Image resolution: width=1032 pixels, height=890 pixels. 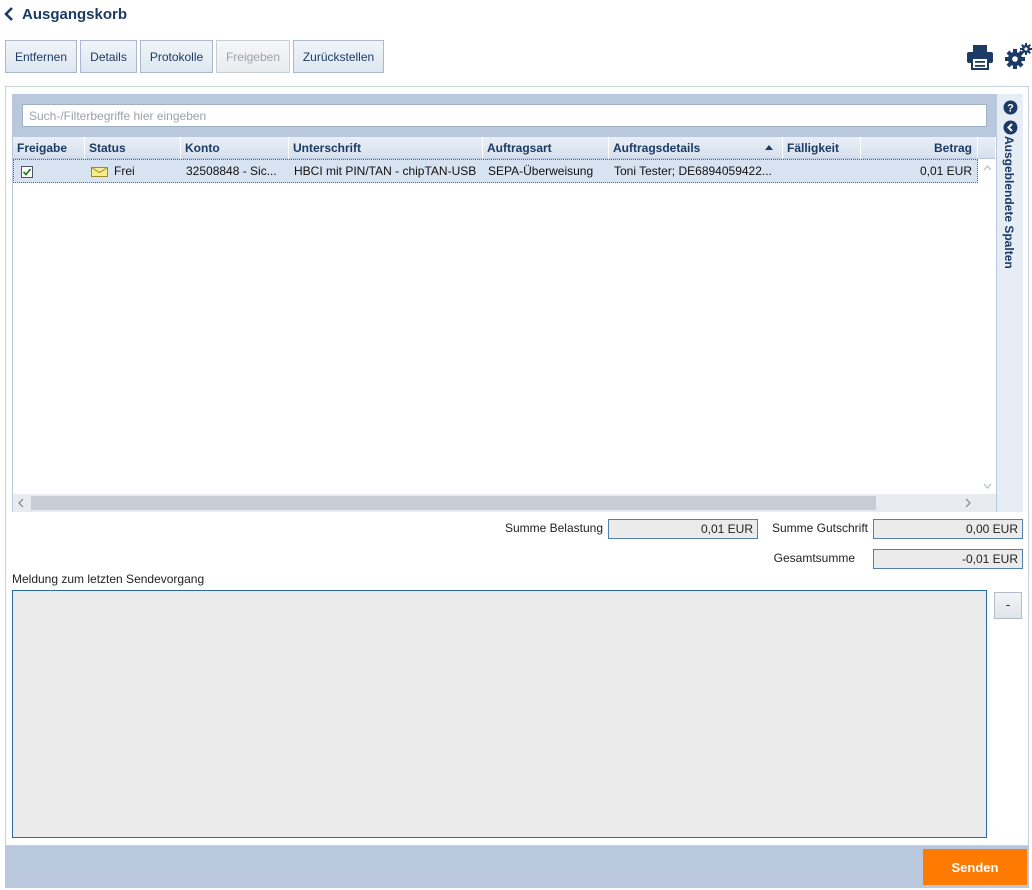 What do you see at coordinates (386, 148) in the screenshot?
I see `column-header-unterschrift: Unterschrift` at bounding box center [386, 148].